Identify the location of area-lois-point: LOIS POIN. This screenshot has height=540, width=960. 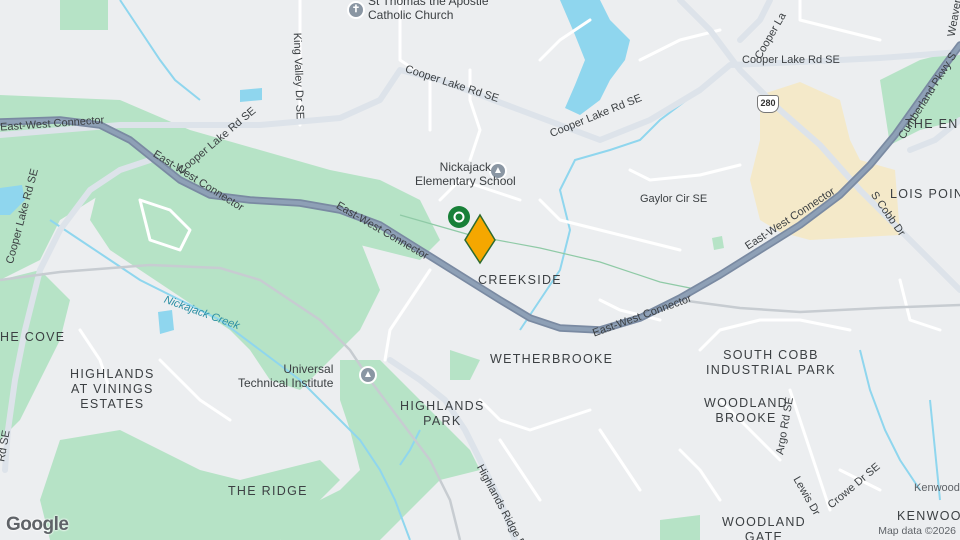
(925, 194).